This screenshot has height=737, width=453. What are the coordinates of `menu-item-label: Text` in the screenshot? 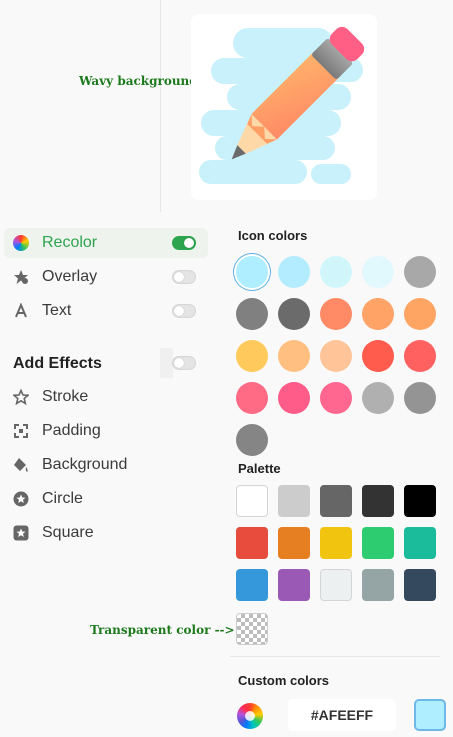 It's located at (57, 310).